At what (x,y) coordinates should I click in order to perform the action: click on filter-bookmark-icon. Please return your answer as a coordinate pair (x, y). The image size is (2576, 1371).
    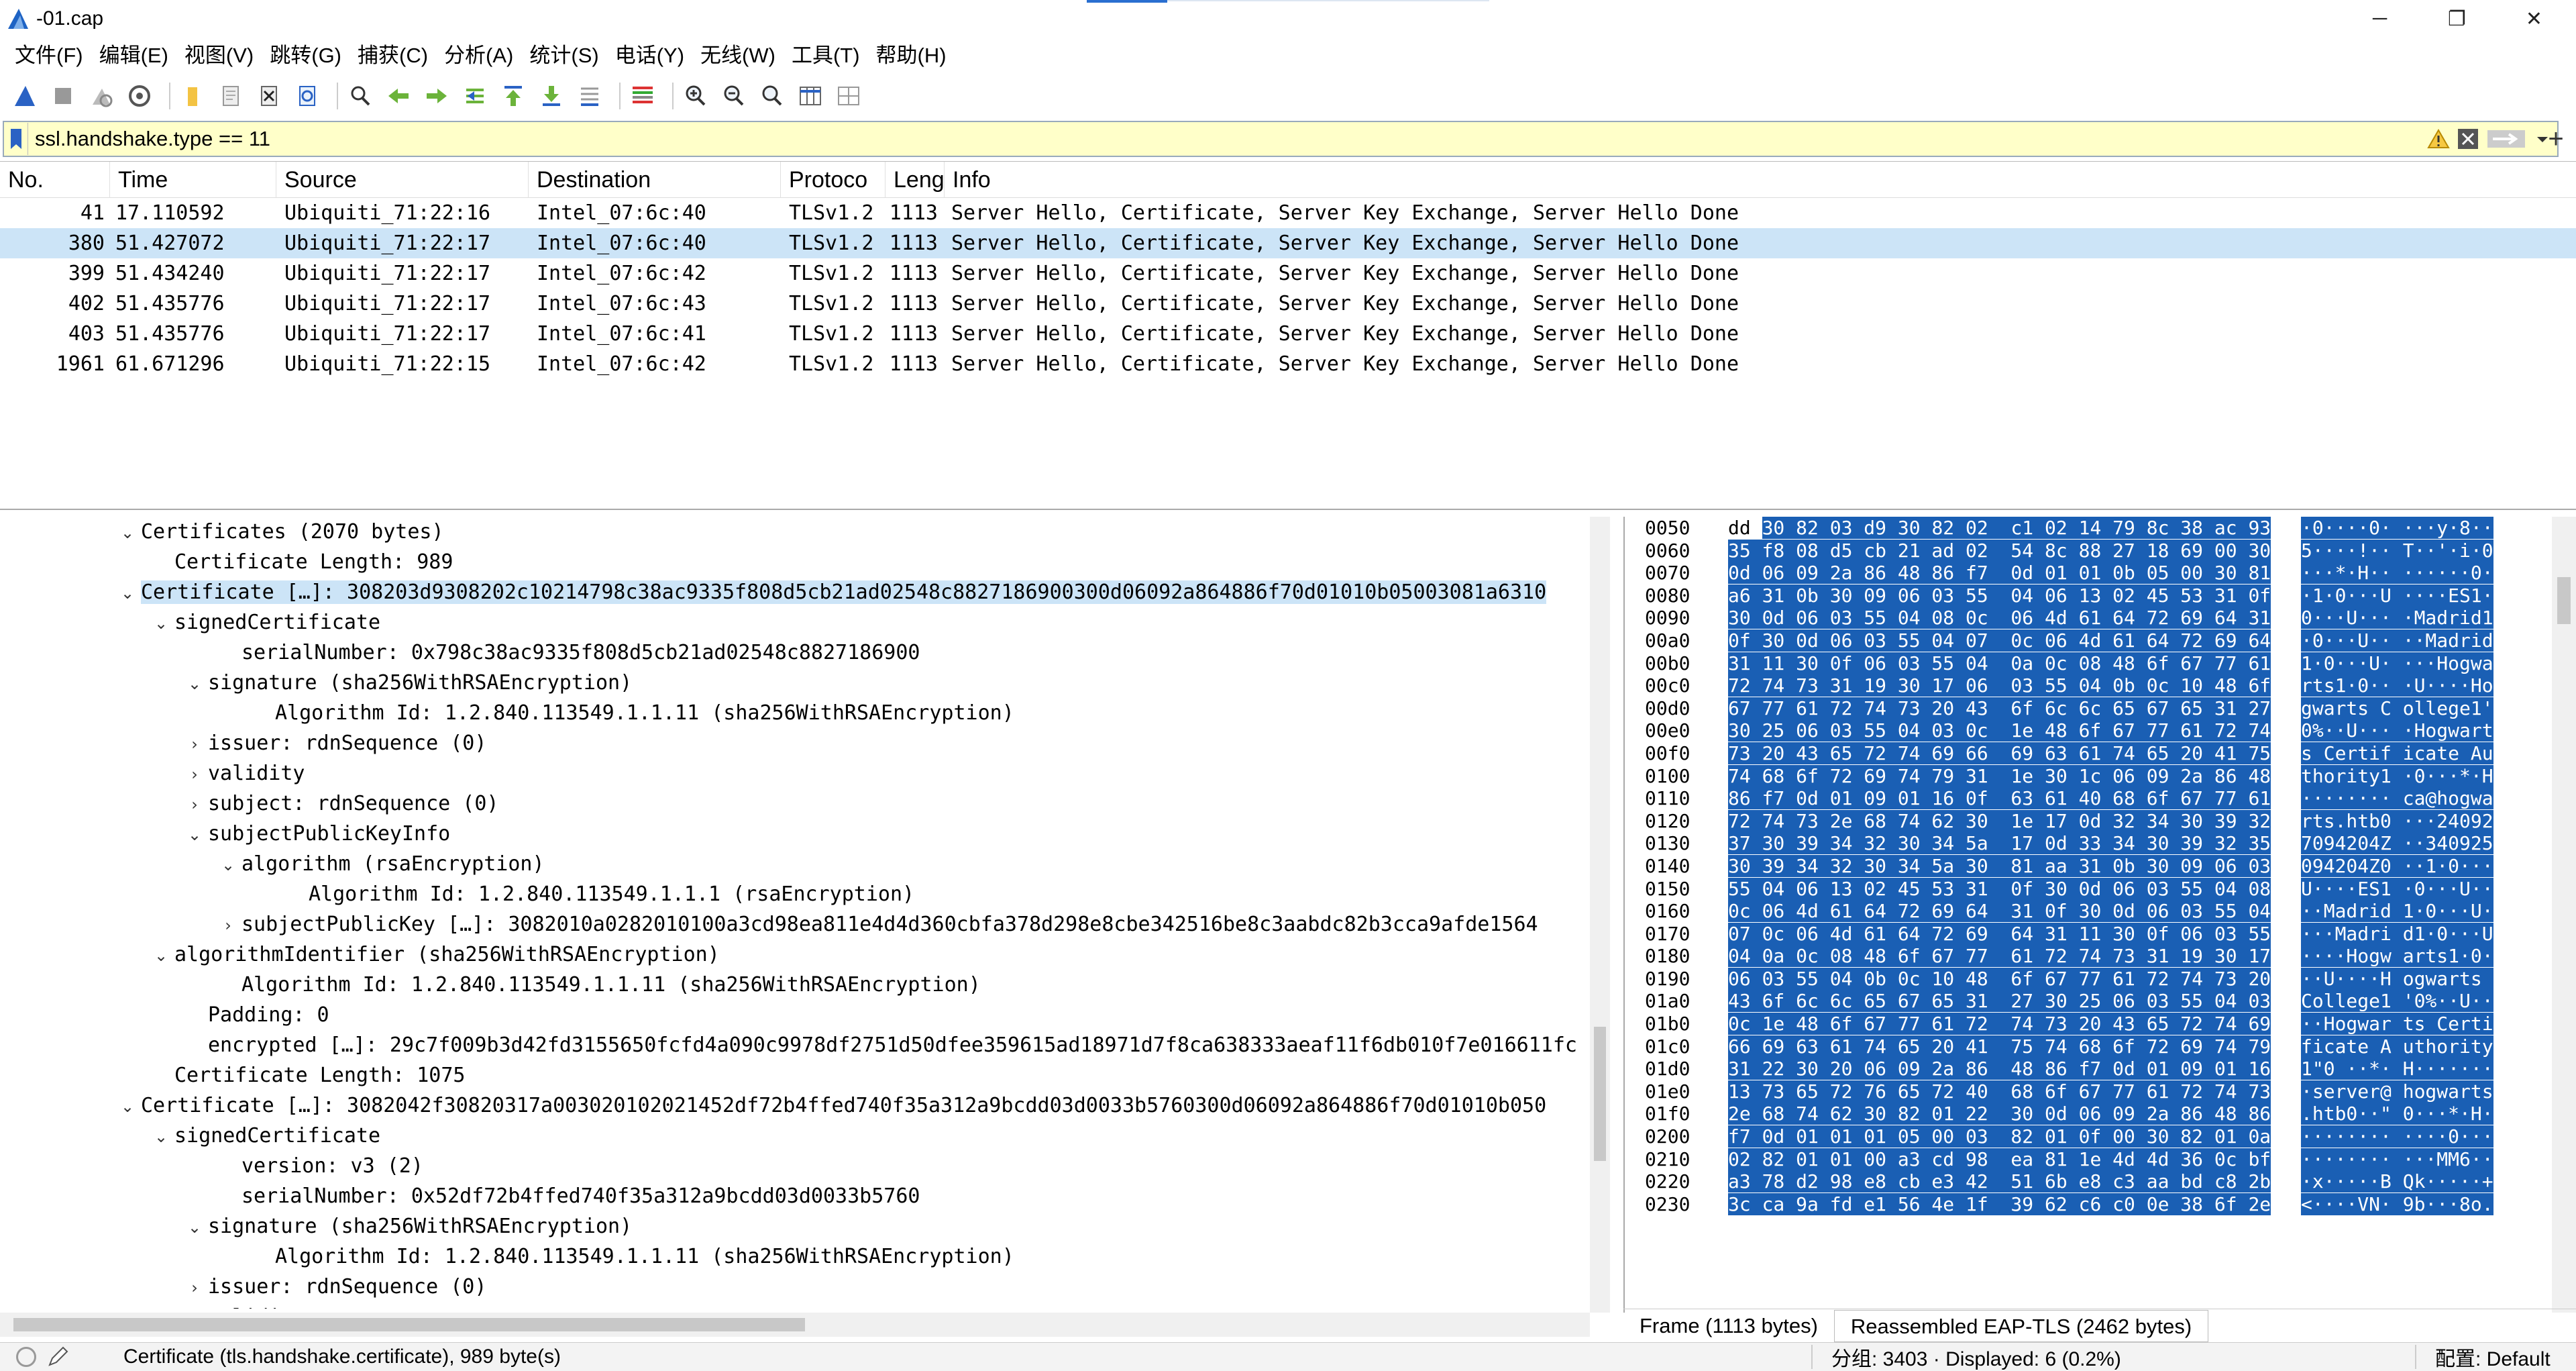
    Looking at the image, I should click on (16, 139).